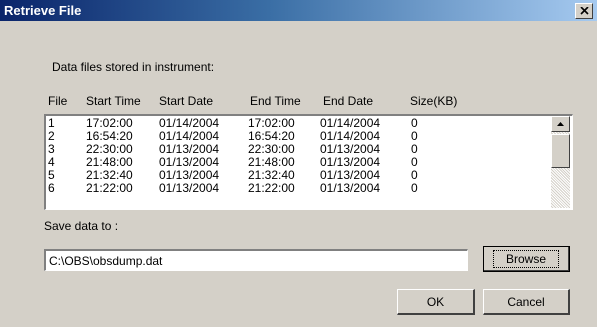 The width and height of the screenshot is (597, 327). I want to click on ok-button-label: OK, so click(435, 301).